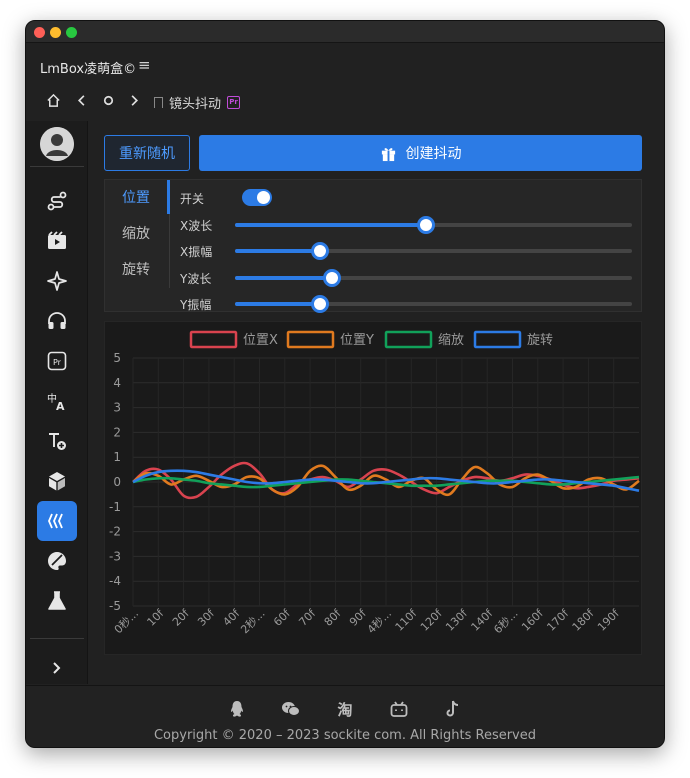  I want to click on x-tick-label: 70f, so click(307, 617).